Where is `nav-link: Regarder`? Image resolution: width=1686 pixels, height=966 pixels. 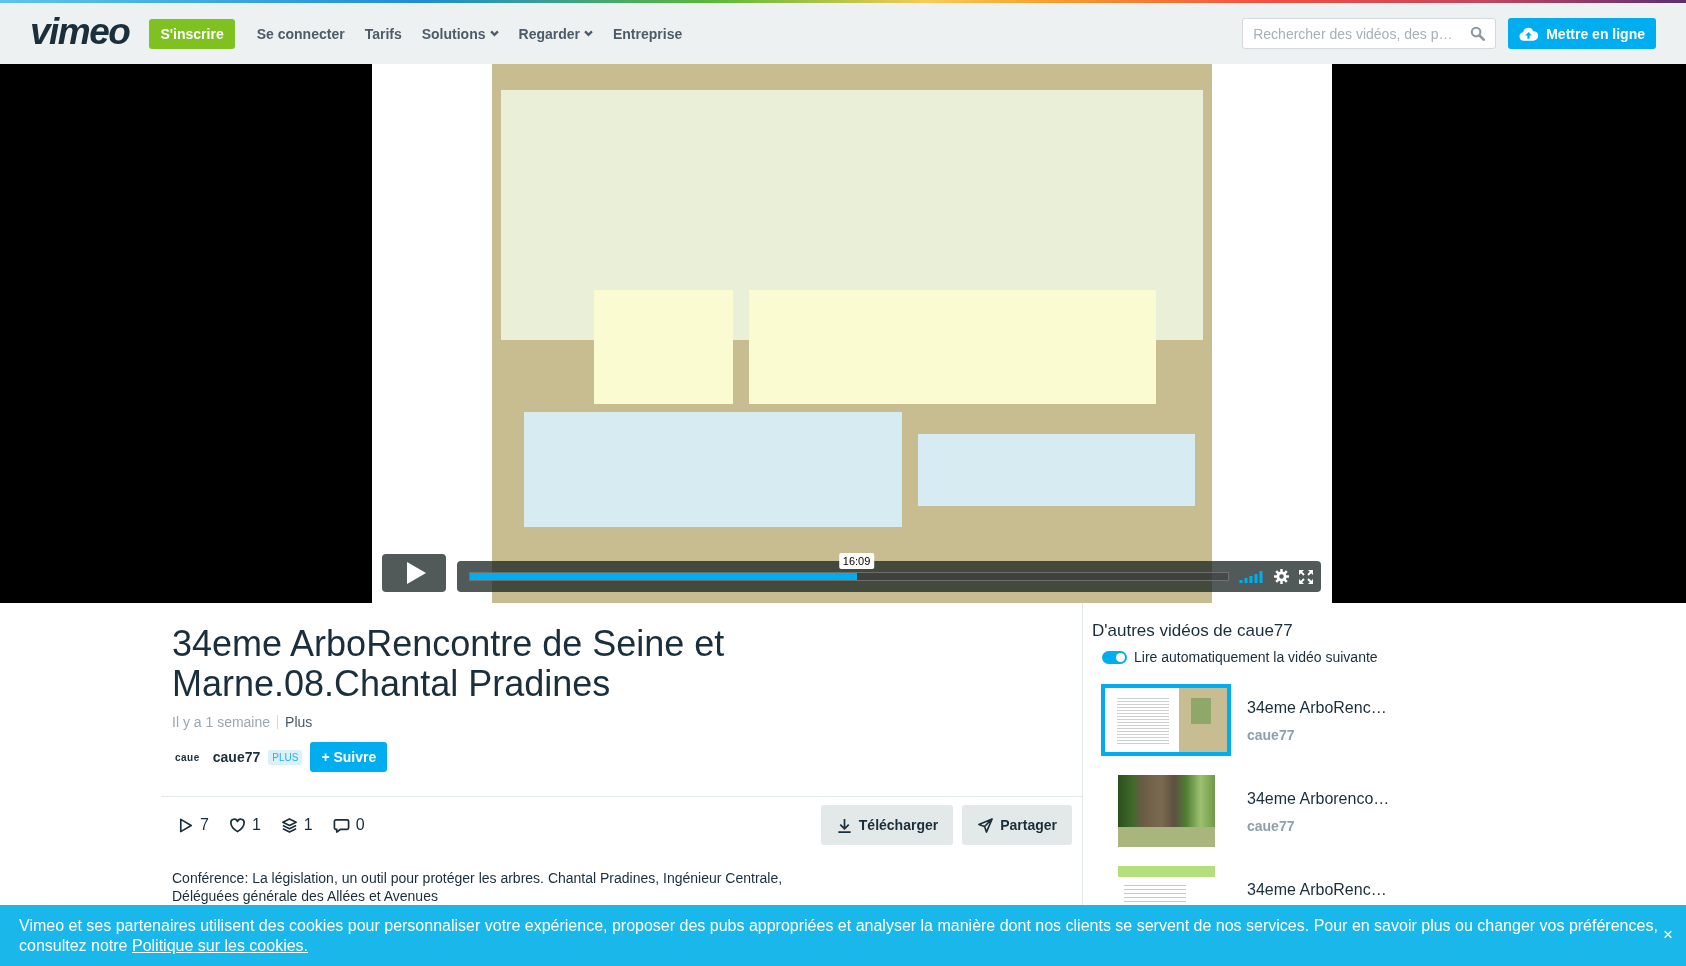 nav-link: Regarder is located at coordinates (555, 33).